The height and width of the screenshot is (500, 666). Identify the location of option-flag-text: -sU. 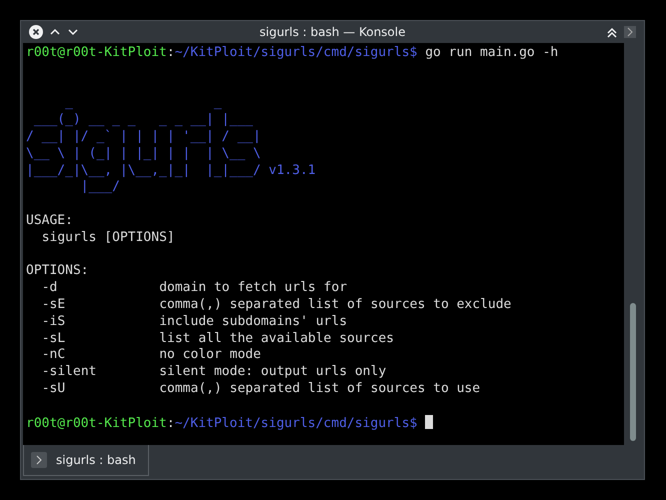
(54, 388).